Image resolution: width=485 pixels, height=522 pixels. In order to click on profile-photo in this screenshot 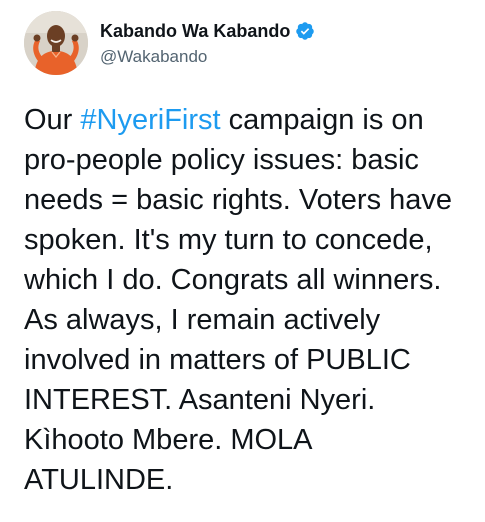, I will do `click(56, 43)`.